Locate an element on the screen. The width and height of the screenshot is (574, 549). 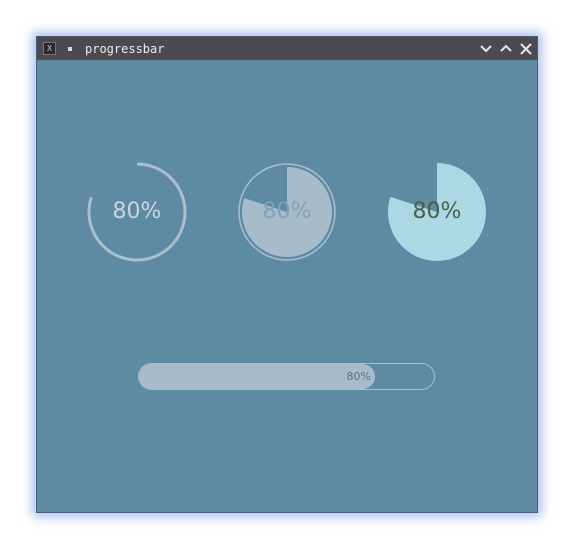
pie-progress-label: 80% is located at coordinates (287, 211).